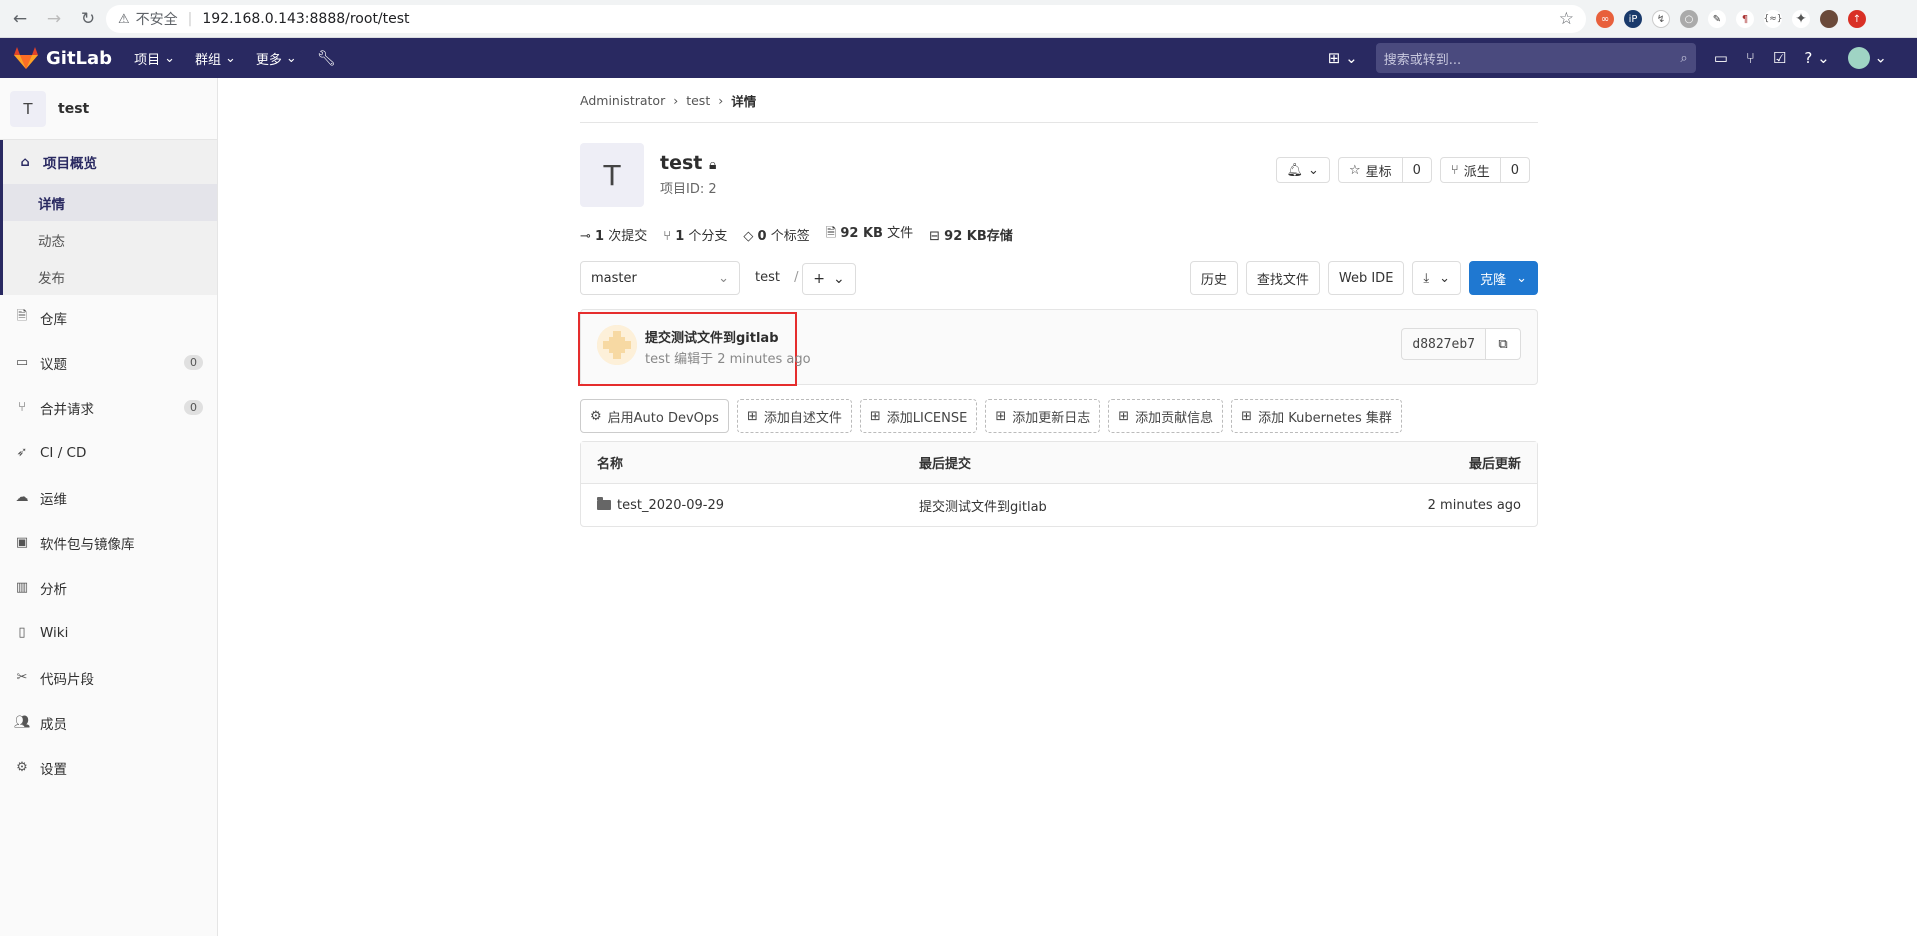 This screenshot has height=936, width=1917. What do you see at coordinates (1059, 168) in the screenshot?
I see `project-header: T test 🔒︎ 项目ID: 2 🔔︎ ⌄ ☆ 星标 0 ⑂ 派生 0` at bounding box center [1059, 168].